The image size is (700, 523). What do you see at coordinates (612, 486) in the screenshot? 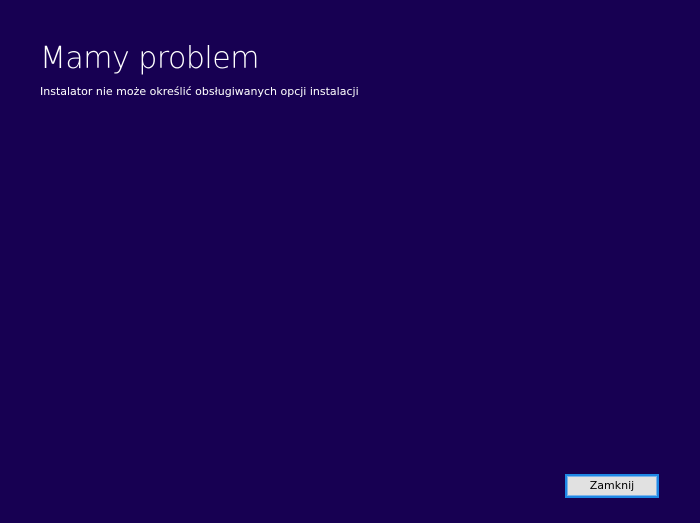
I see `close-button: Zamknij` at bounding box center [612, 486].